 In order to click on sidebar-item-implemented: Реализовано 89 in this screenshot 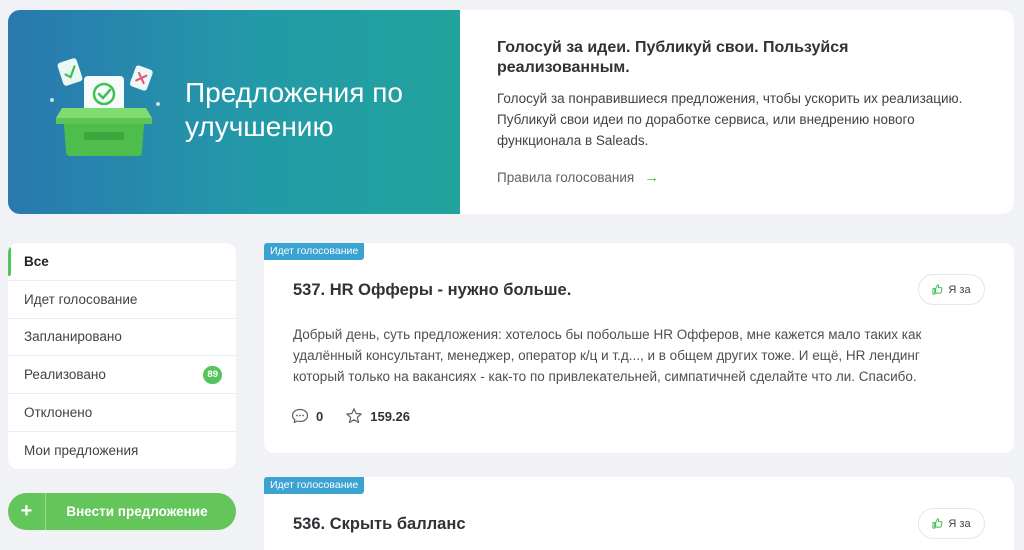, I will do `click(122, 375)`.